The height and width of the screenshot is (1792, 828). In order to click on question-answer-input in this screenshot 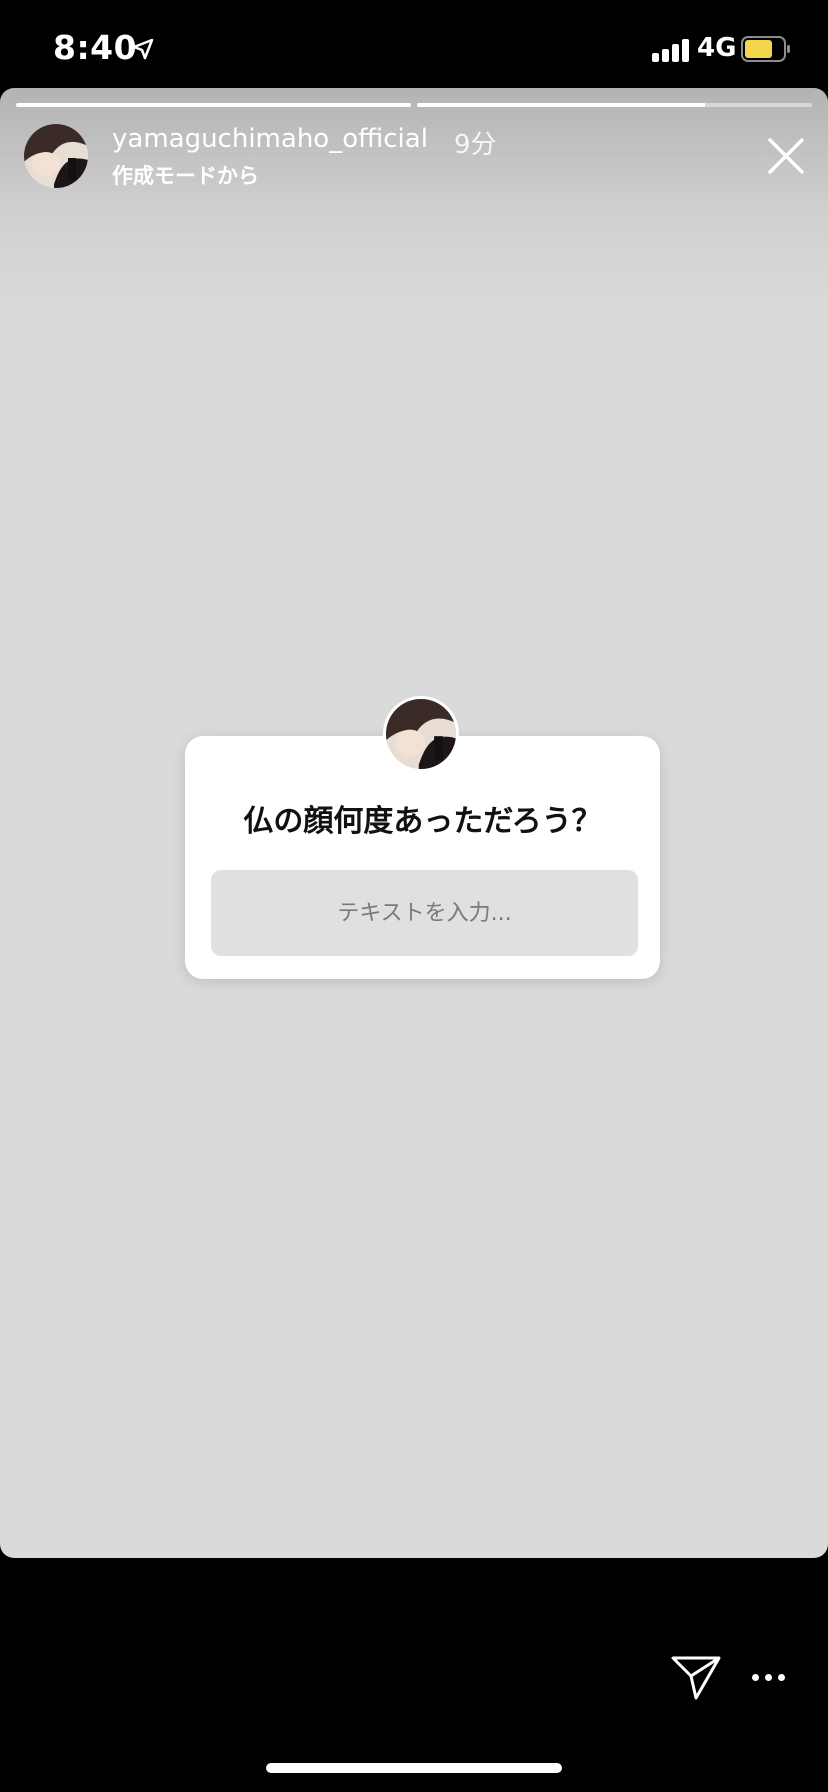, I will do `click(424, 913)`.